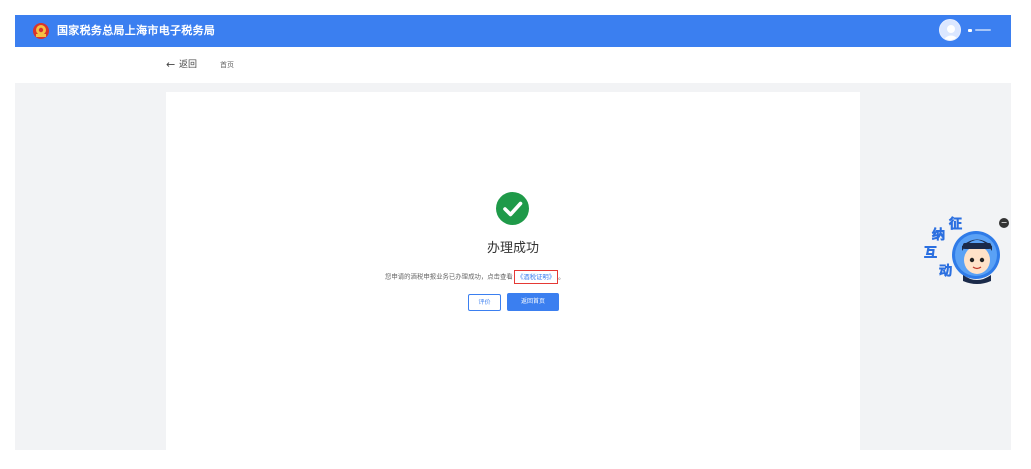  Describe the element at coordinates (931, 253) in the screenshot. I see `widget-char-3: 互` at that location.